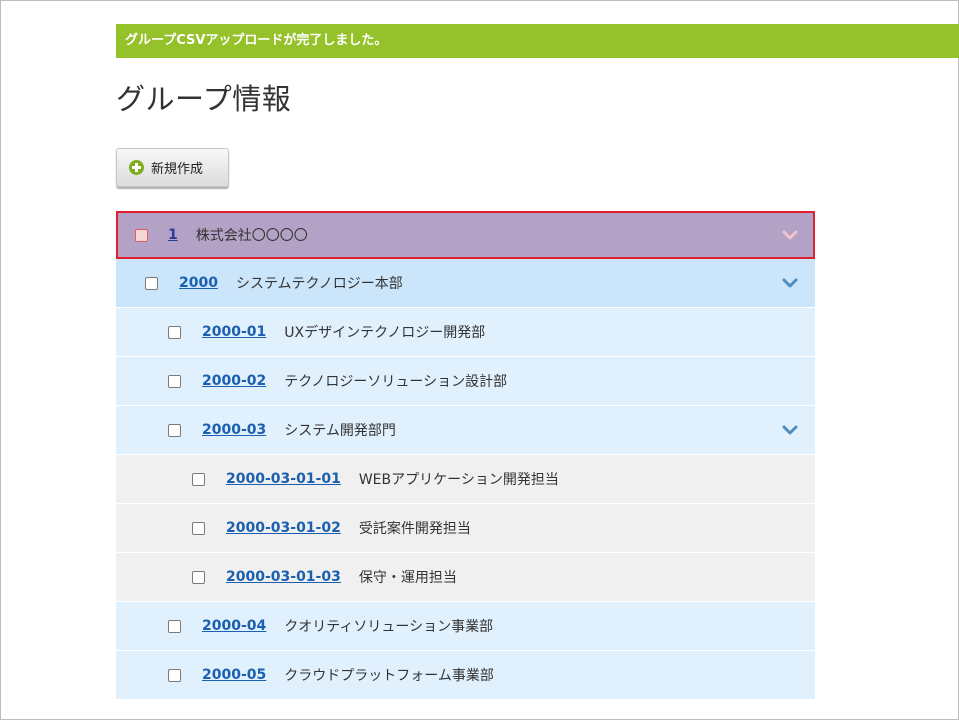 The height and width of the screenshot is (720, 959). I want to click on group-name: システム開発部門, so click(340, 431).